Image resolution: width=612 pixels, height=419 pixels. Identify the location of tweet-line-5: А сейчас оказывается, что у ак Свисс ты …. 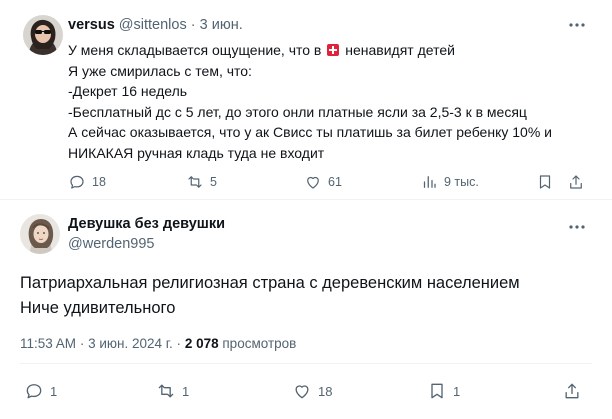
(310, 132).